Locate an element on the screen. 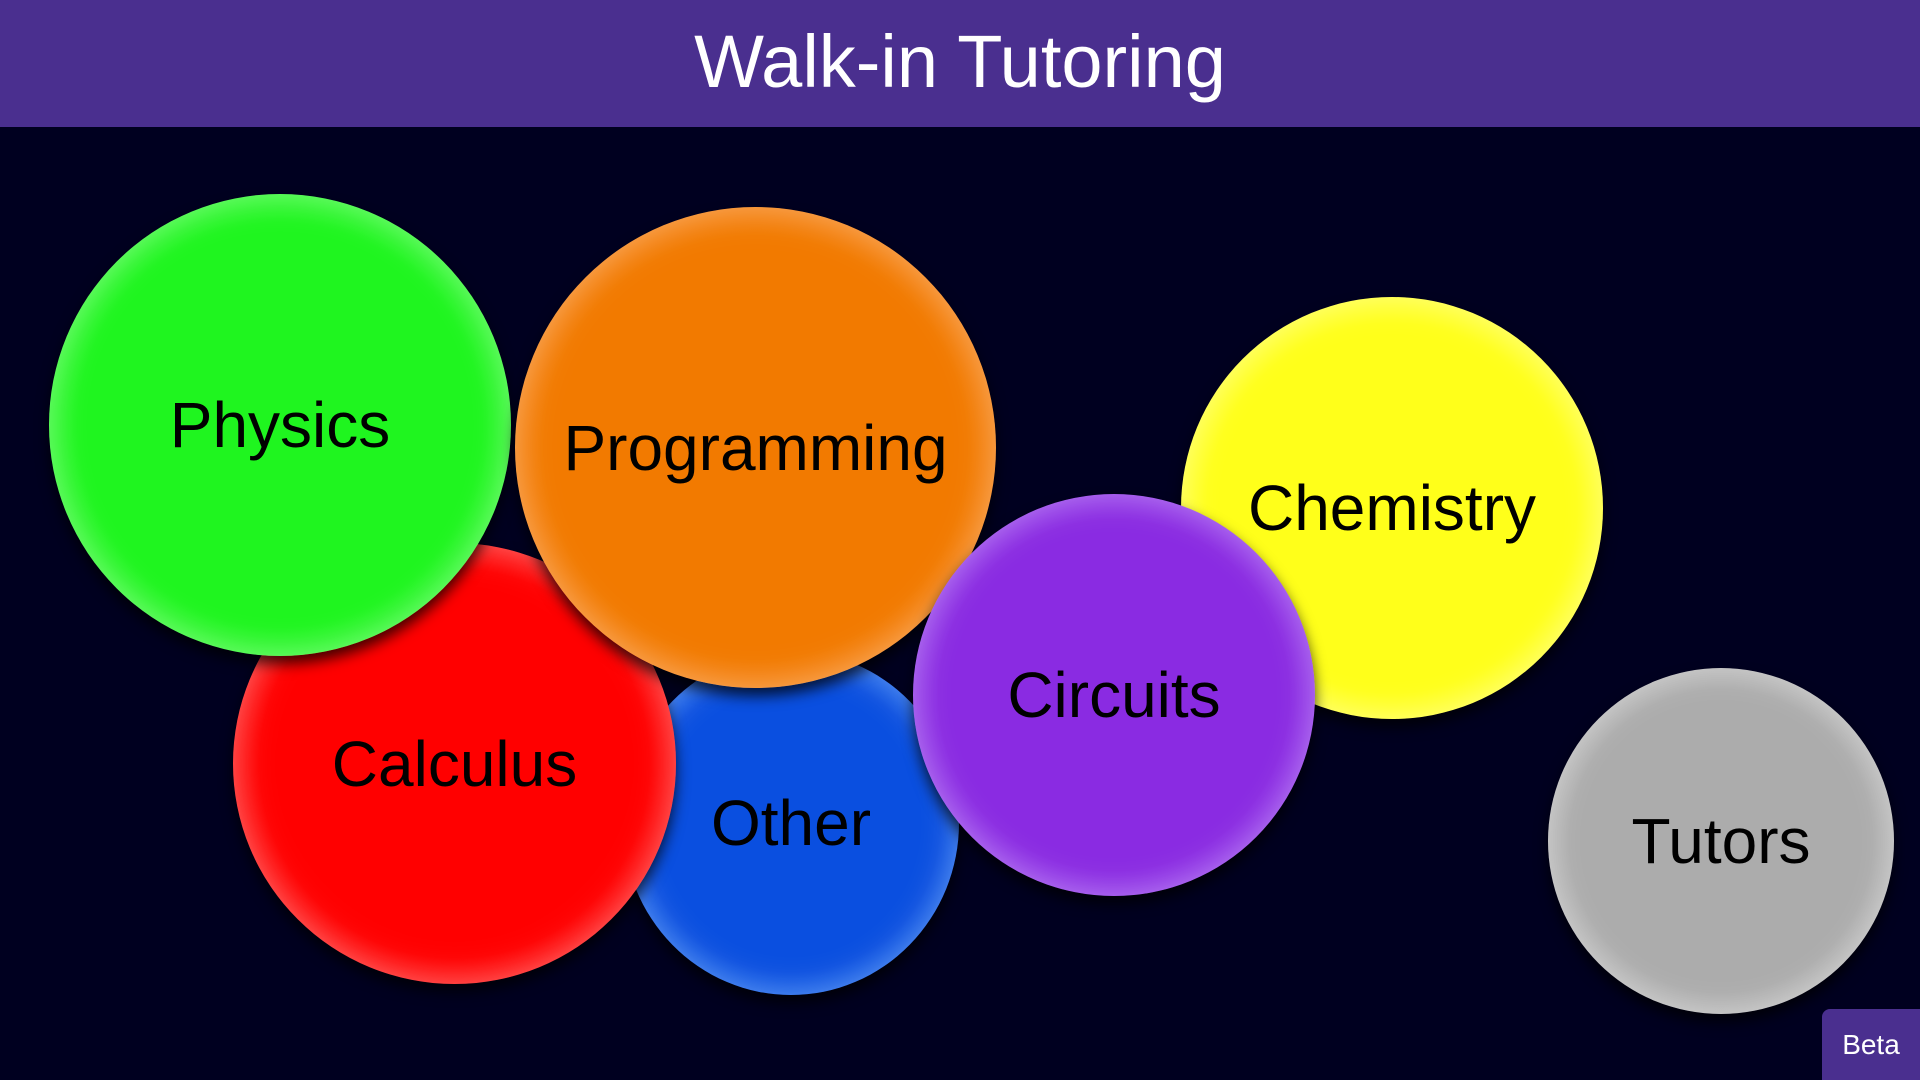 The image size is (1920, 1080). subject-bubble-physics: Physics is located at coordinates (280, 425).